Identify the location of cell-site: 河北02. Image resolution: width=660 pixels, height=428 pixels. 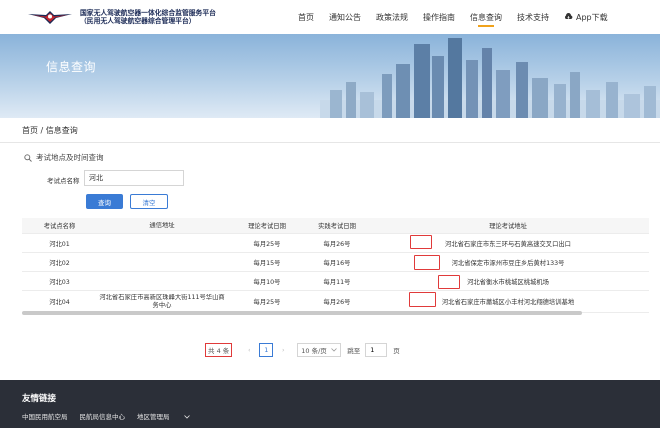
(59, 263).